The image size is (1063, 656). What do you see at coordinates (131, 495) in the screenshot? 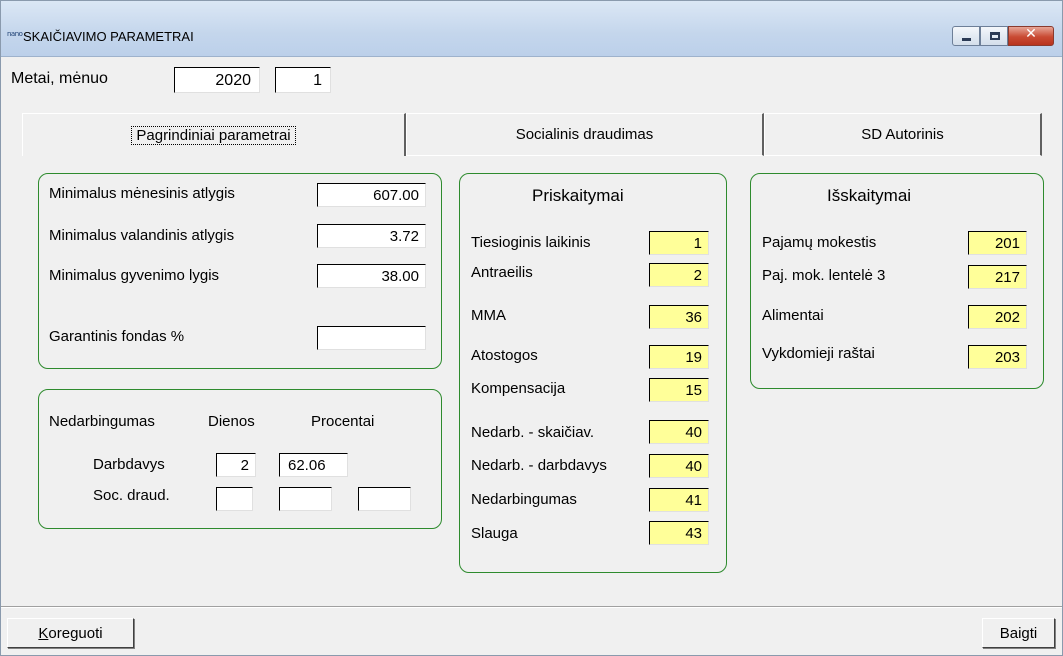
I see `social-insurance-label: Soc. draud.` at bounding box center [131, 495].